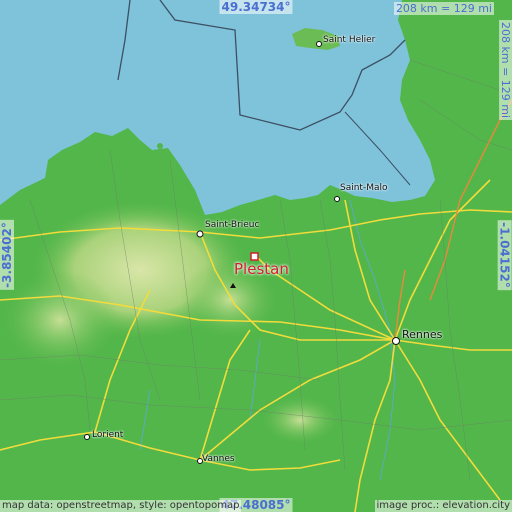  What do you see at coordinates (256, 7) in the screenshot?
I see `latitude-top: 49.34734°` at bounding box center [256, 7].